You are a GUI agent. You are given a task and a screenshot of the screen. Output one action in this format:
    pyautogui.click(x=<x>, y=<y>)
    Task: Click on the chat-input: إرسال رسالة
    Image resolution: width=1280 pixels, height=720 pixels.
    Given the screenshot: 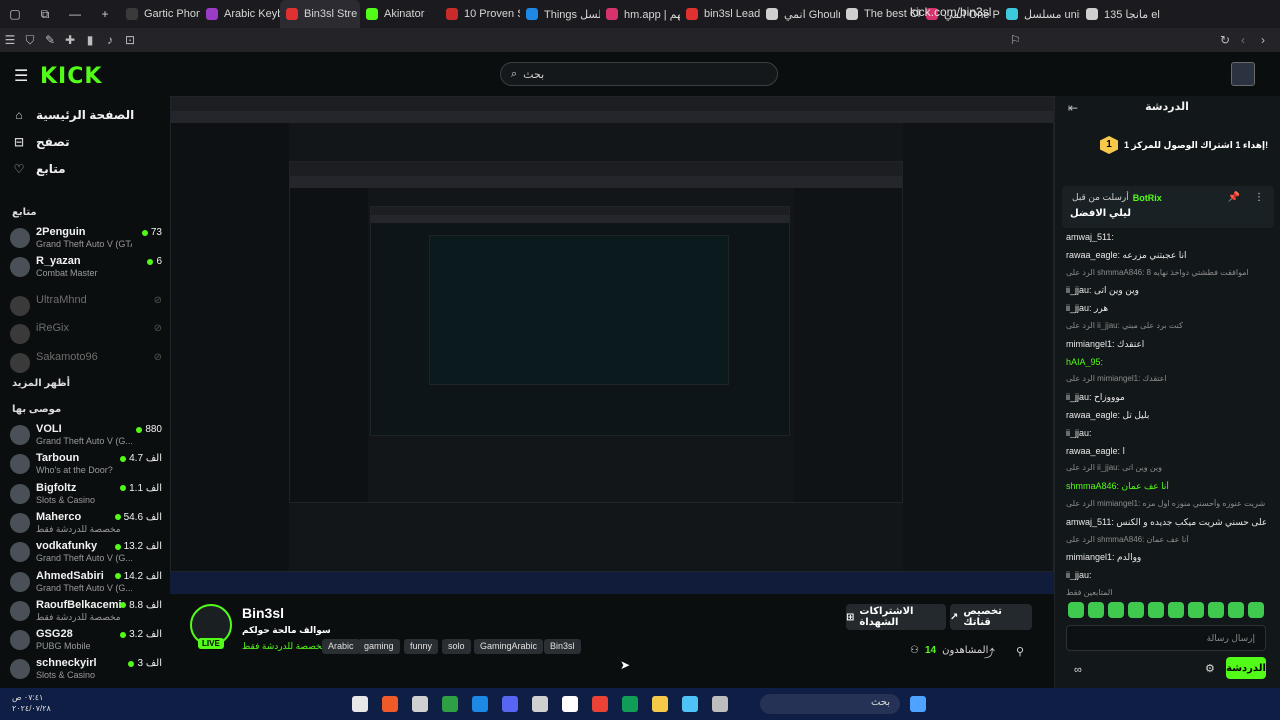 What is the action you would take?
    pyautogui.click(x=1166, y=638)
    